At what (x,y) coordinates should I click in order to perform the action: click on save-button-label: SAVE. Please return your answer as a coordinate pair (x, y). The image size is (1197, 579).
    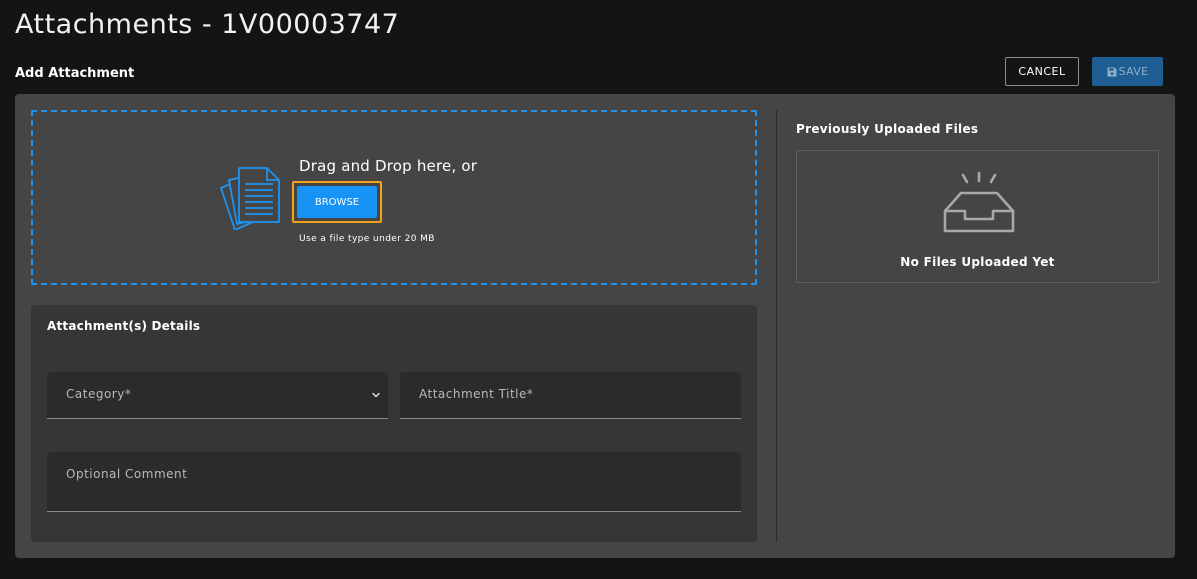
    Looking at the image, I should click on (1133, 71).